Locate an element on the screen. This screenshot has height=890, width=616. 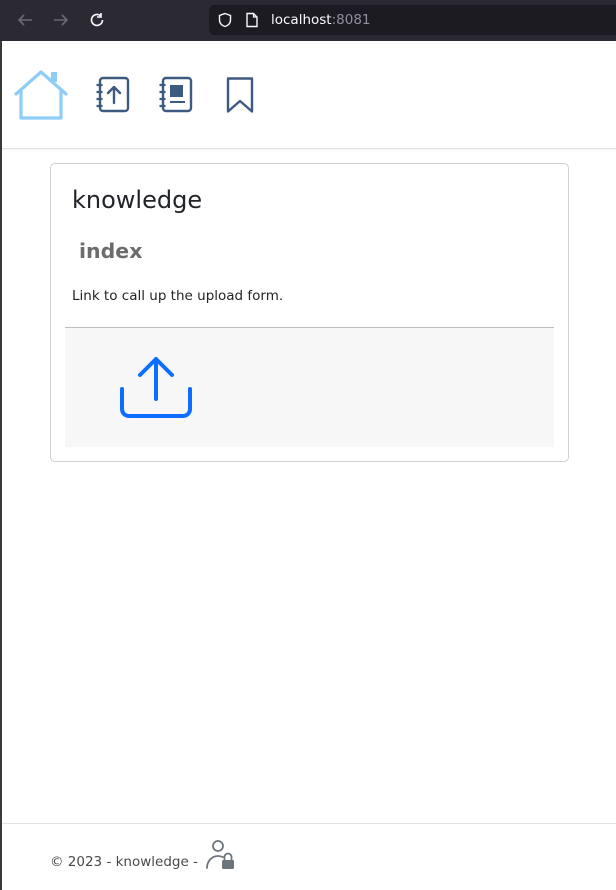
footer-copyright: © 2023 - knowledge - is located at coordinates (124, 862).